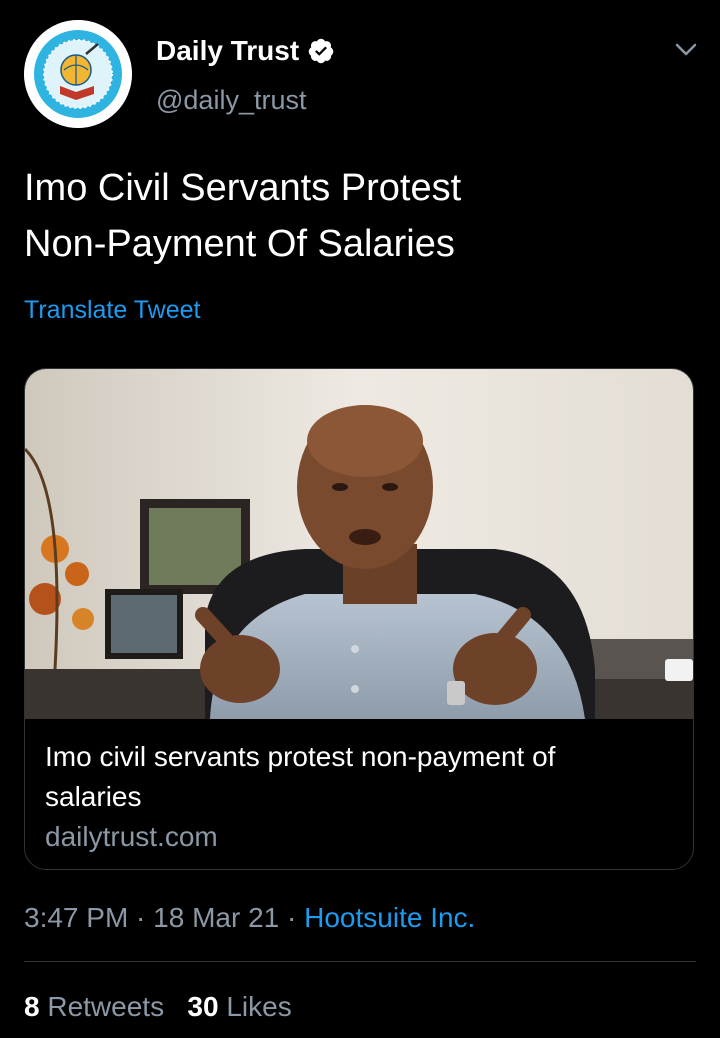 The image size is (720, 1038). What do you see at coordinates (227, 51) in the screenshot?
I see `display-name: Daily Trust` at bounding box center [227, 51].